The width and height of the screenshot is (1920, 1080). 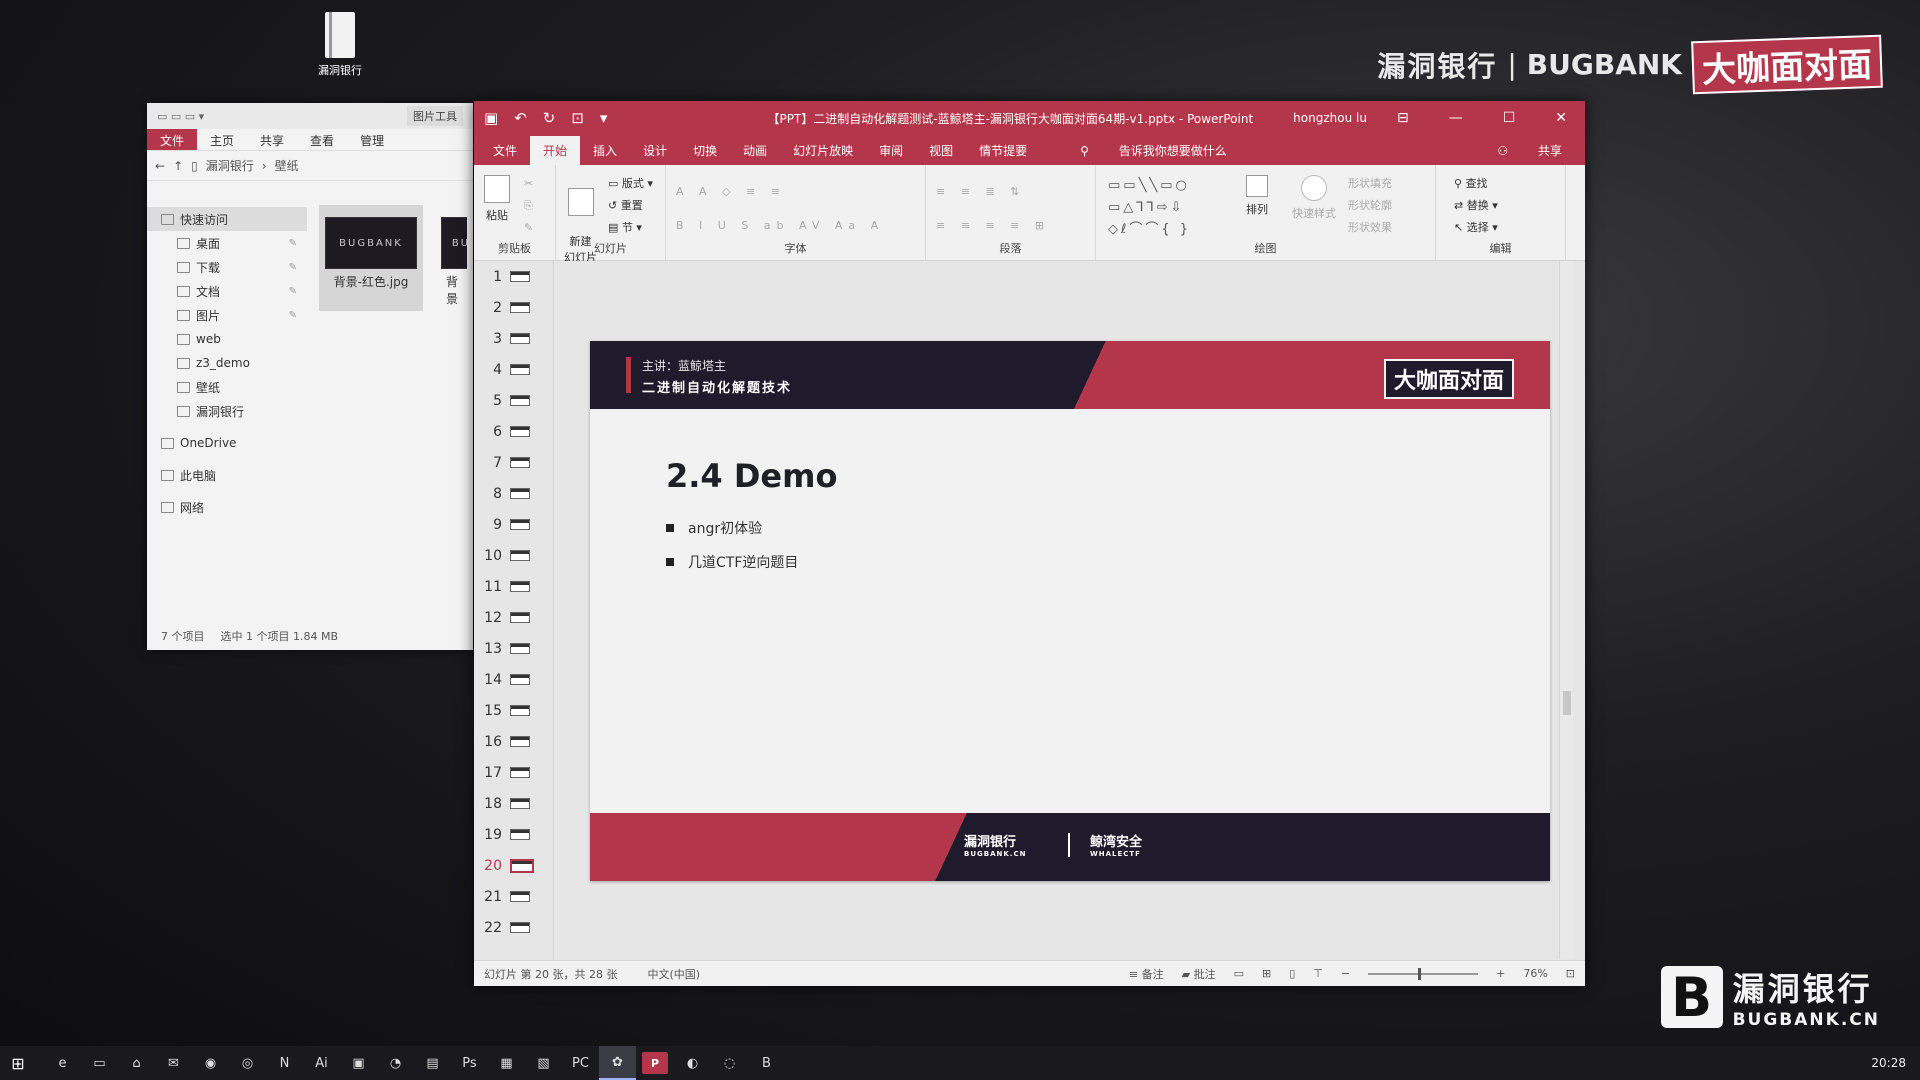 What do you see at coordinates (1476, 228) in the screenshot?
I see `select-button: ↖ 选择 ▾` at bounding box center [1476, 228].